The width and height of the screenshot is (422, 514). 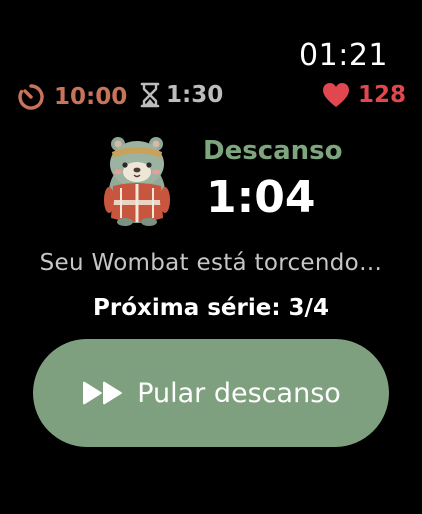 I want to click on total-time-stat: 10:00, so click(x=71, y=97).